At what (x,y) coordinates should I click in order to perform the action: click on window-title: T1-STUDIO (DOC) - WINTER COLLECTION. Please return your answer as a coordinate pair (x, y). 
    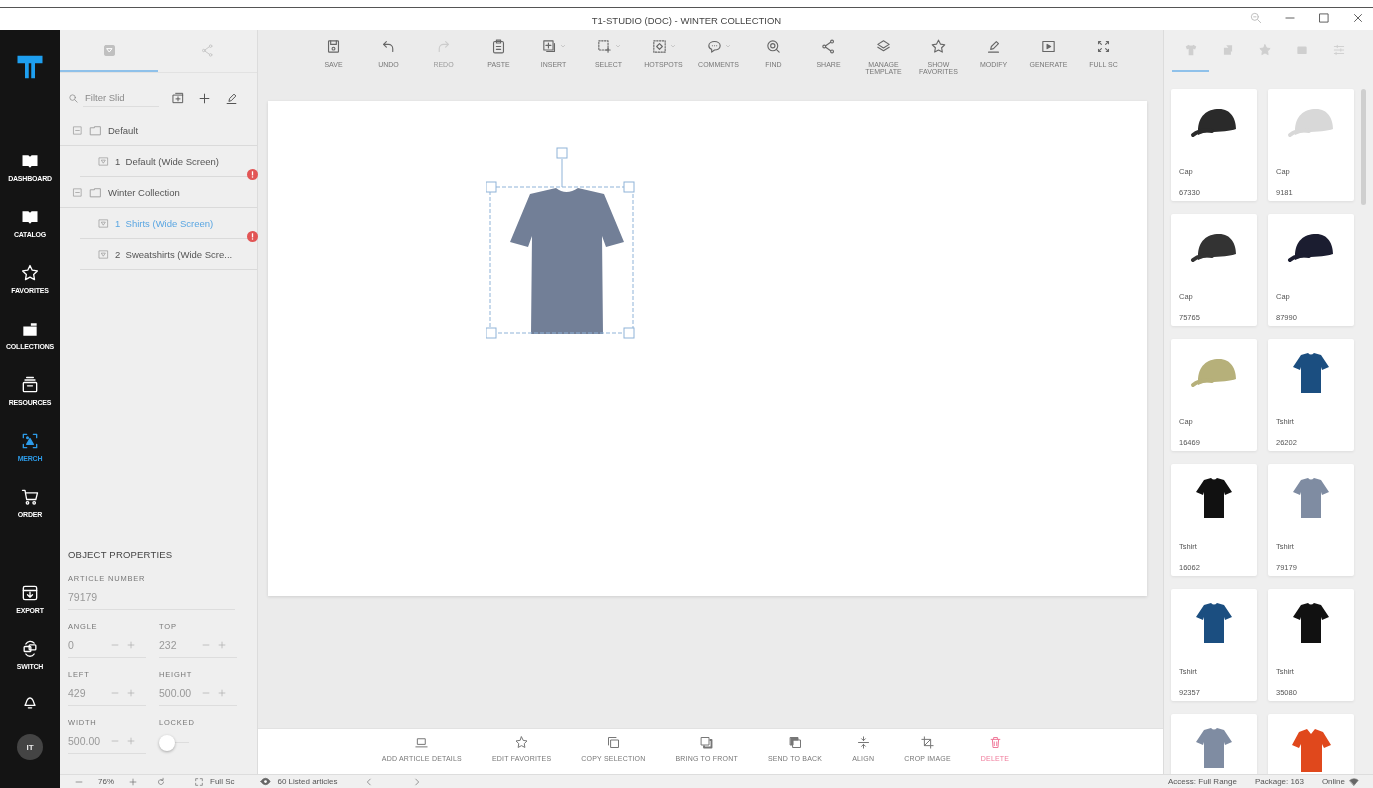
    Looking at the image, I should click on (686, 20).